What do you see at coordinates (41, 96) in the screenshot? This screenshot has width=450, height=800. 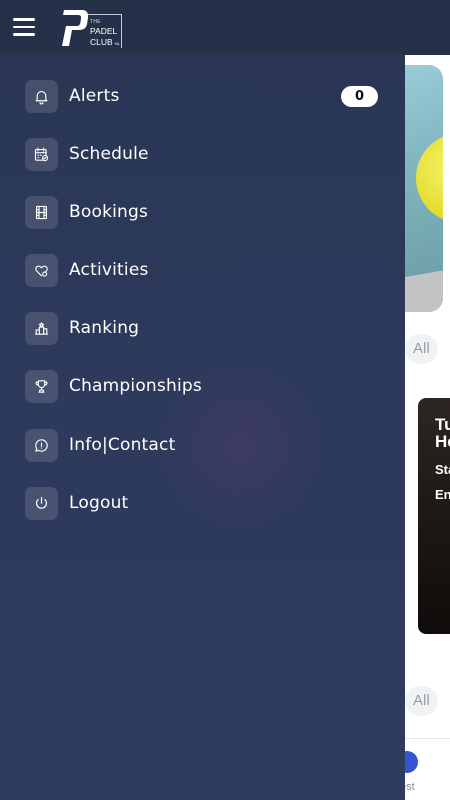 I see `bell-icon` at bounding box center [41, 96].